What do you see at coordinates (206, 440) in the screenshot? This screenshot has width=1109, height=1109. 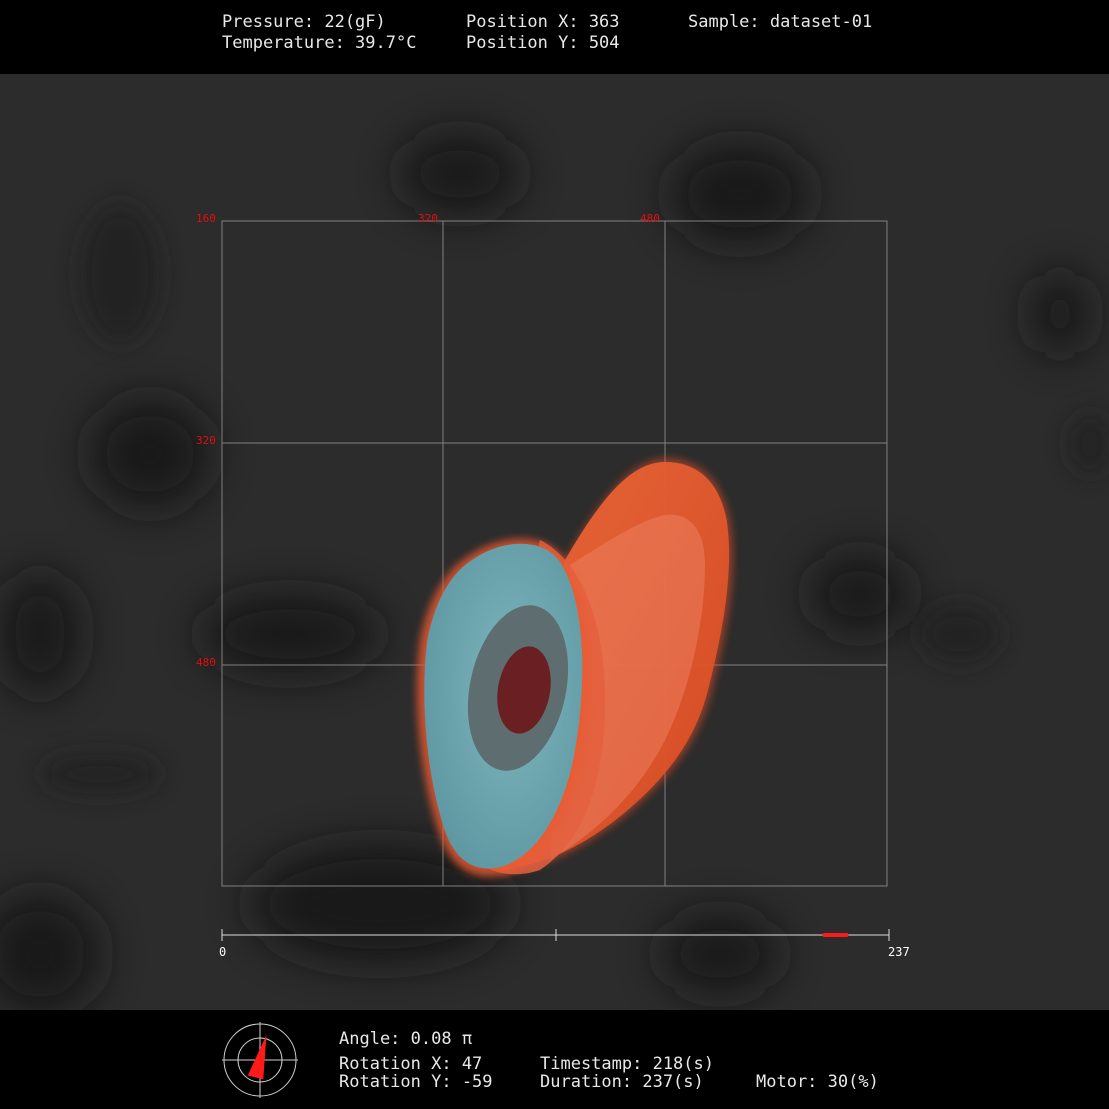 I see `grid-label-left-320: 320` at bounding box center [206, 440].